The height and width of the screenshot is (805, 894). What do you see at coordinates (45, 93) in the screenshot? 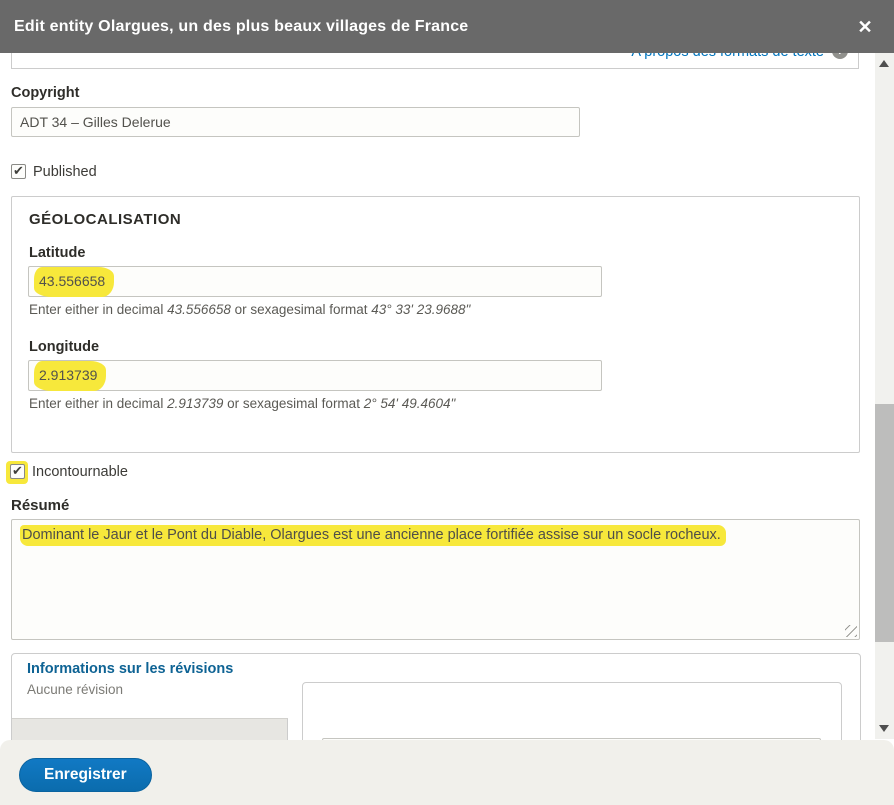
I see `copyright-label: Copyright` at bounding box center [45, 93].